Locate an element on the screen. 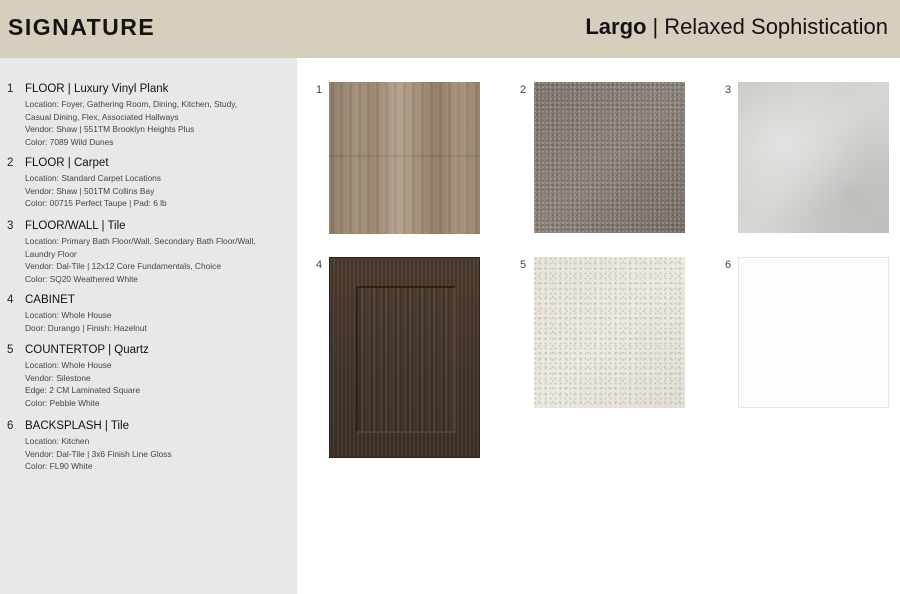 The image size is (900, 594). spec-item-detail: Laundry Floor is located at coordinates (51, 253).